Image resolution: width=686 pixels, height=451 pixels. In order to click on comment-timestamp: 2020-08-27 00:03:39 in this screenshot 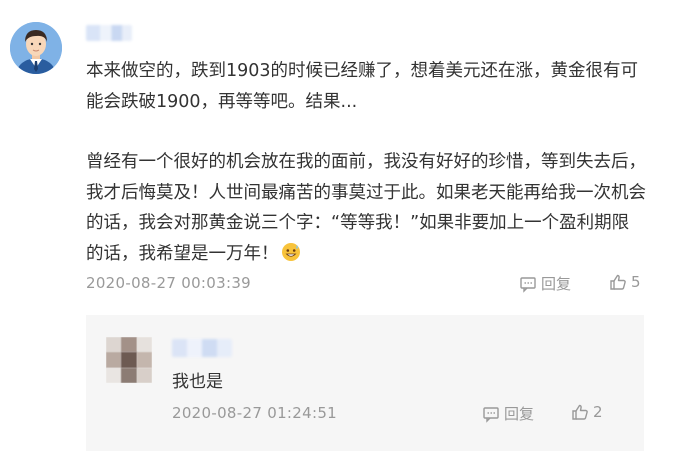, I will do `click(169, 283)`.